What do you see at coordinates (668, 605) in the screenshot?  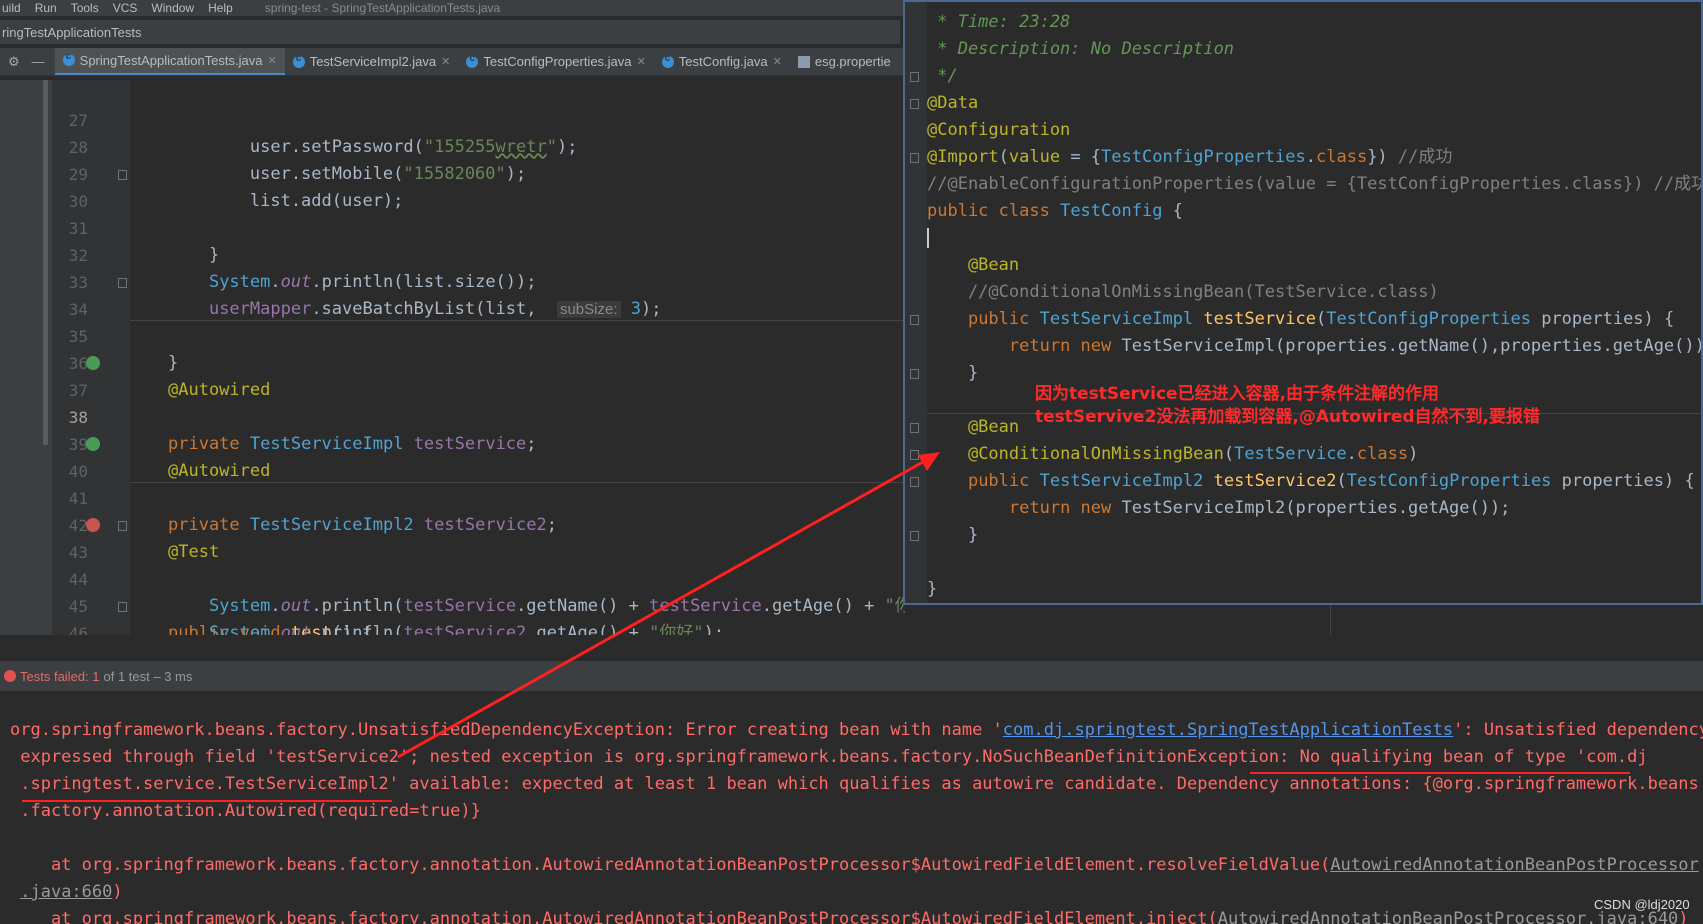 I see `annotation-arrow` at bounding box center [668, 605].